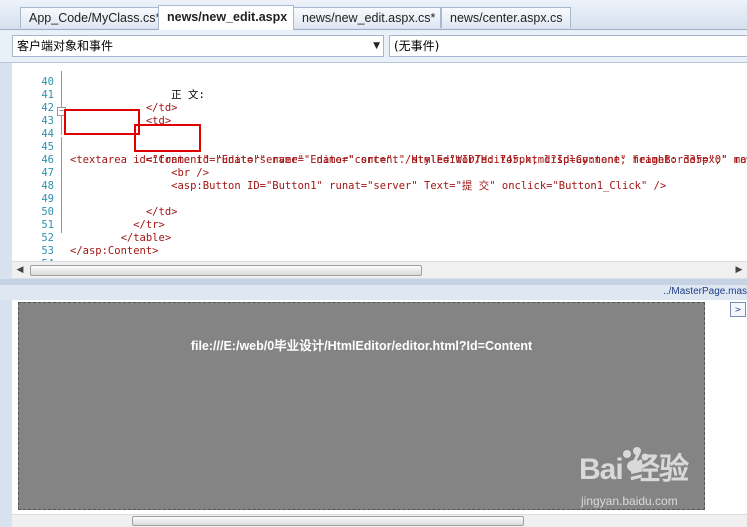 The image size is (747, 527). I want to click on baidu-watermark: Bai 经验 jingyan.baidu.com, so click(659, 481).